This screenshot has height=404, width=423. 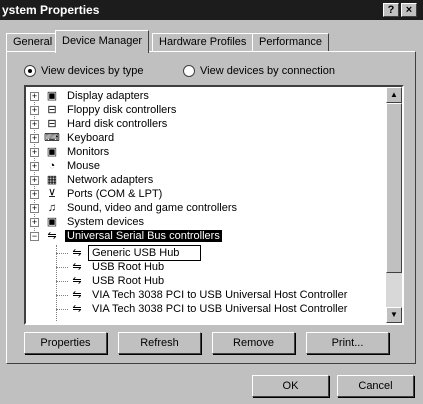 I want to click on tree-item-label: Ports (COM & LPT), so click(x=115, y=194).